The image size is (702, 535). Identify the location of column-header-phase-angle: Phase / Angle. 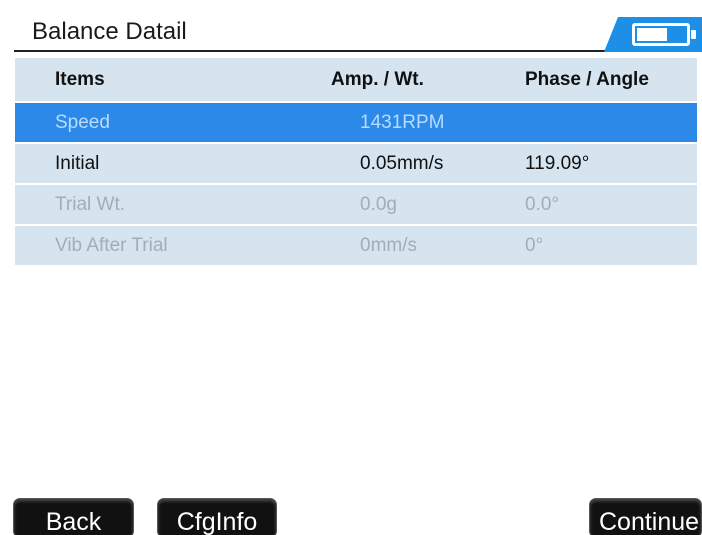
(587, 79).